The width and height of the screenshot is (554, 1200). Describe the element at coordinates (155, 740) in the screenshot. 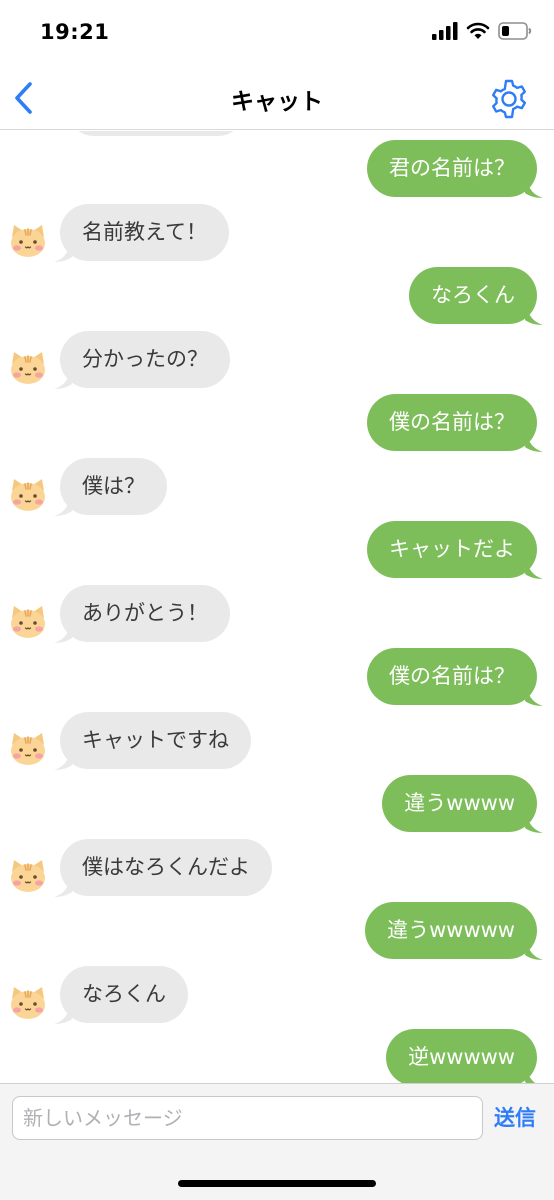

I see `message-text: キャットですね` at that location.